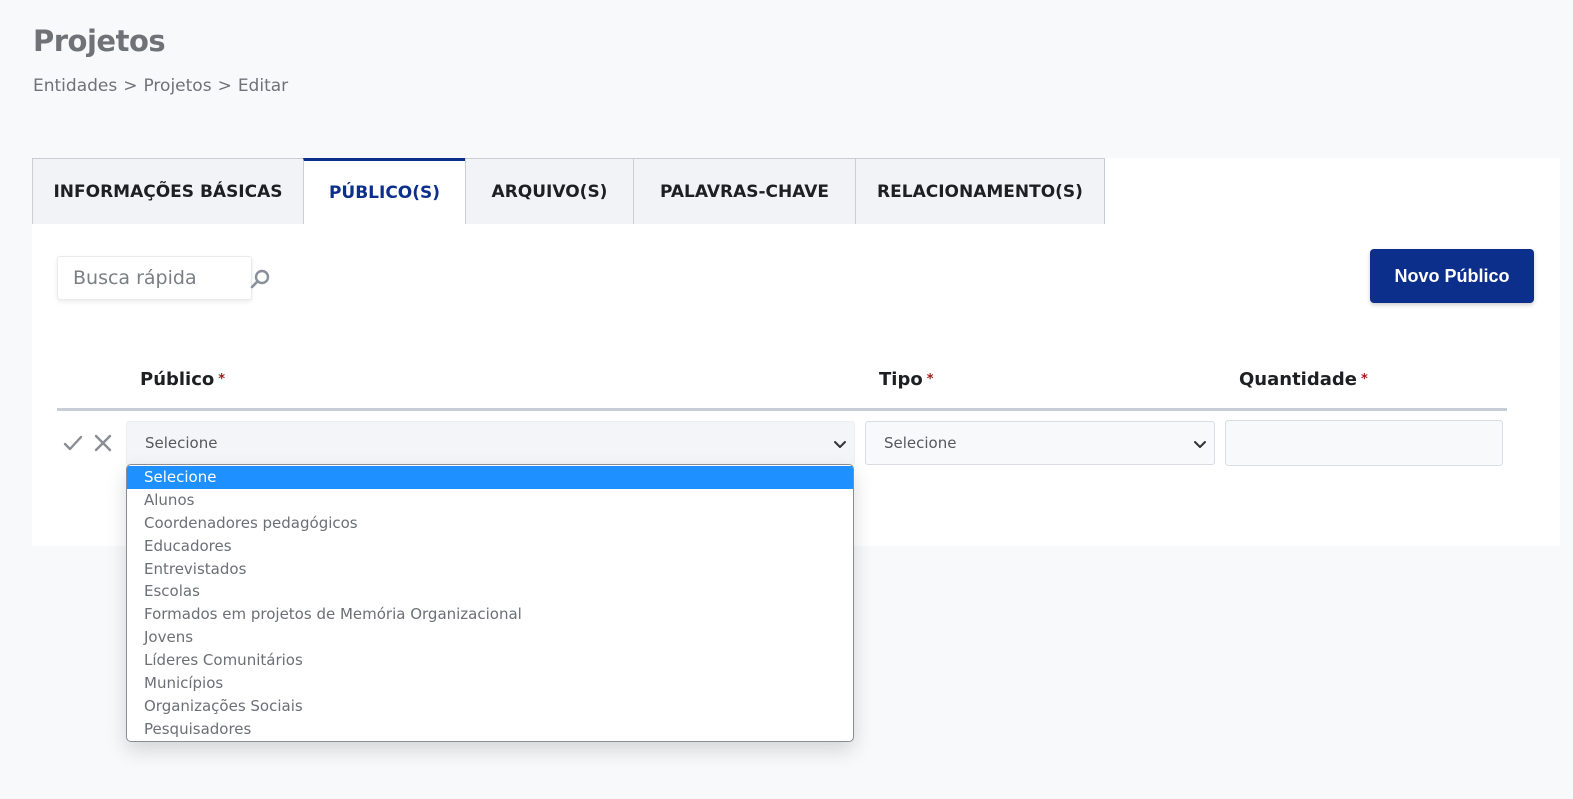 The height and width of the screenshot is (799, 1573). I want to click on dropdown-option: Escolas, so click(490, 591).